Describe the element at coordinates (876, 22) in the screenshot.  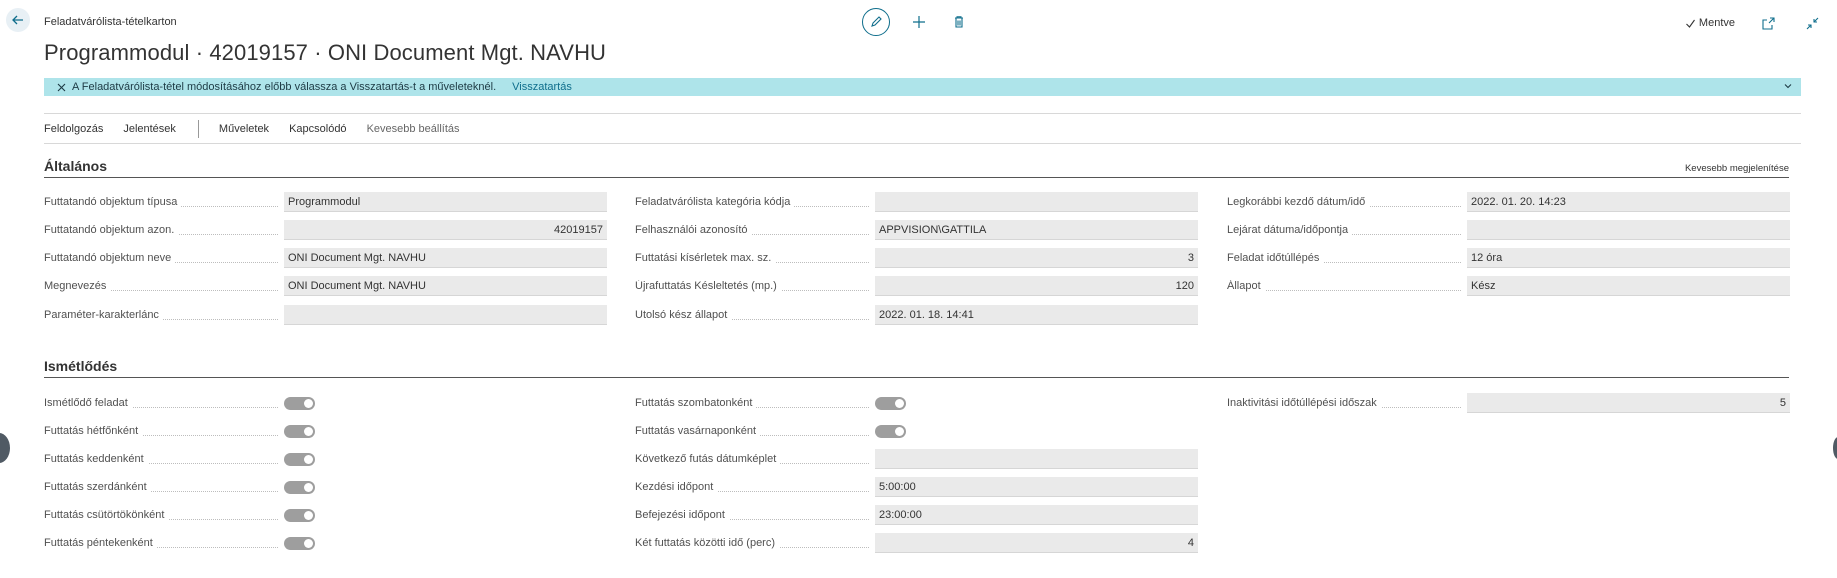
I see `edit-button` at that location.